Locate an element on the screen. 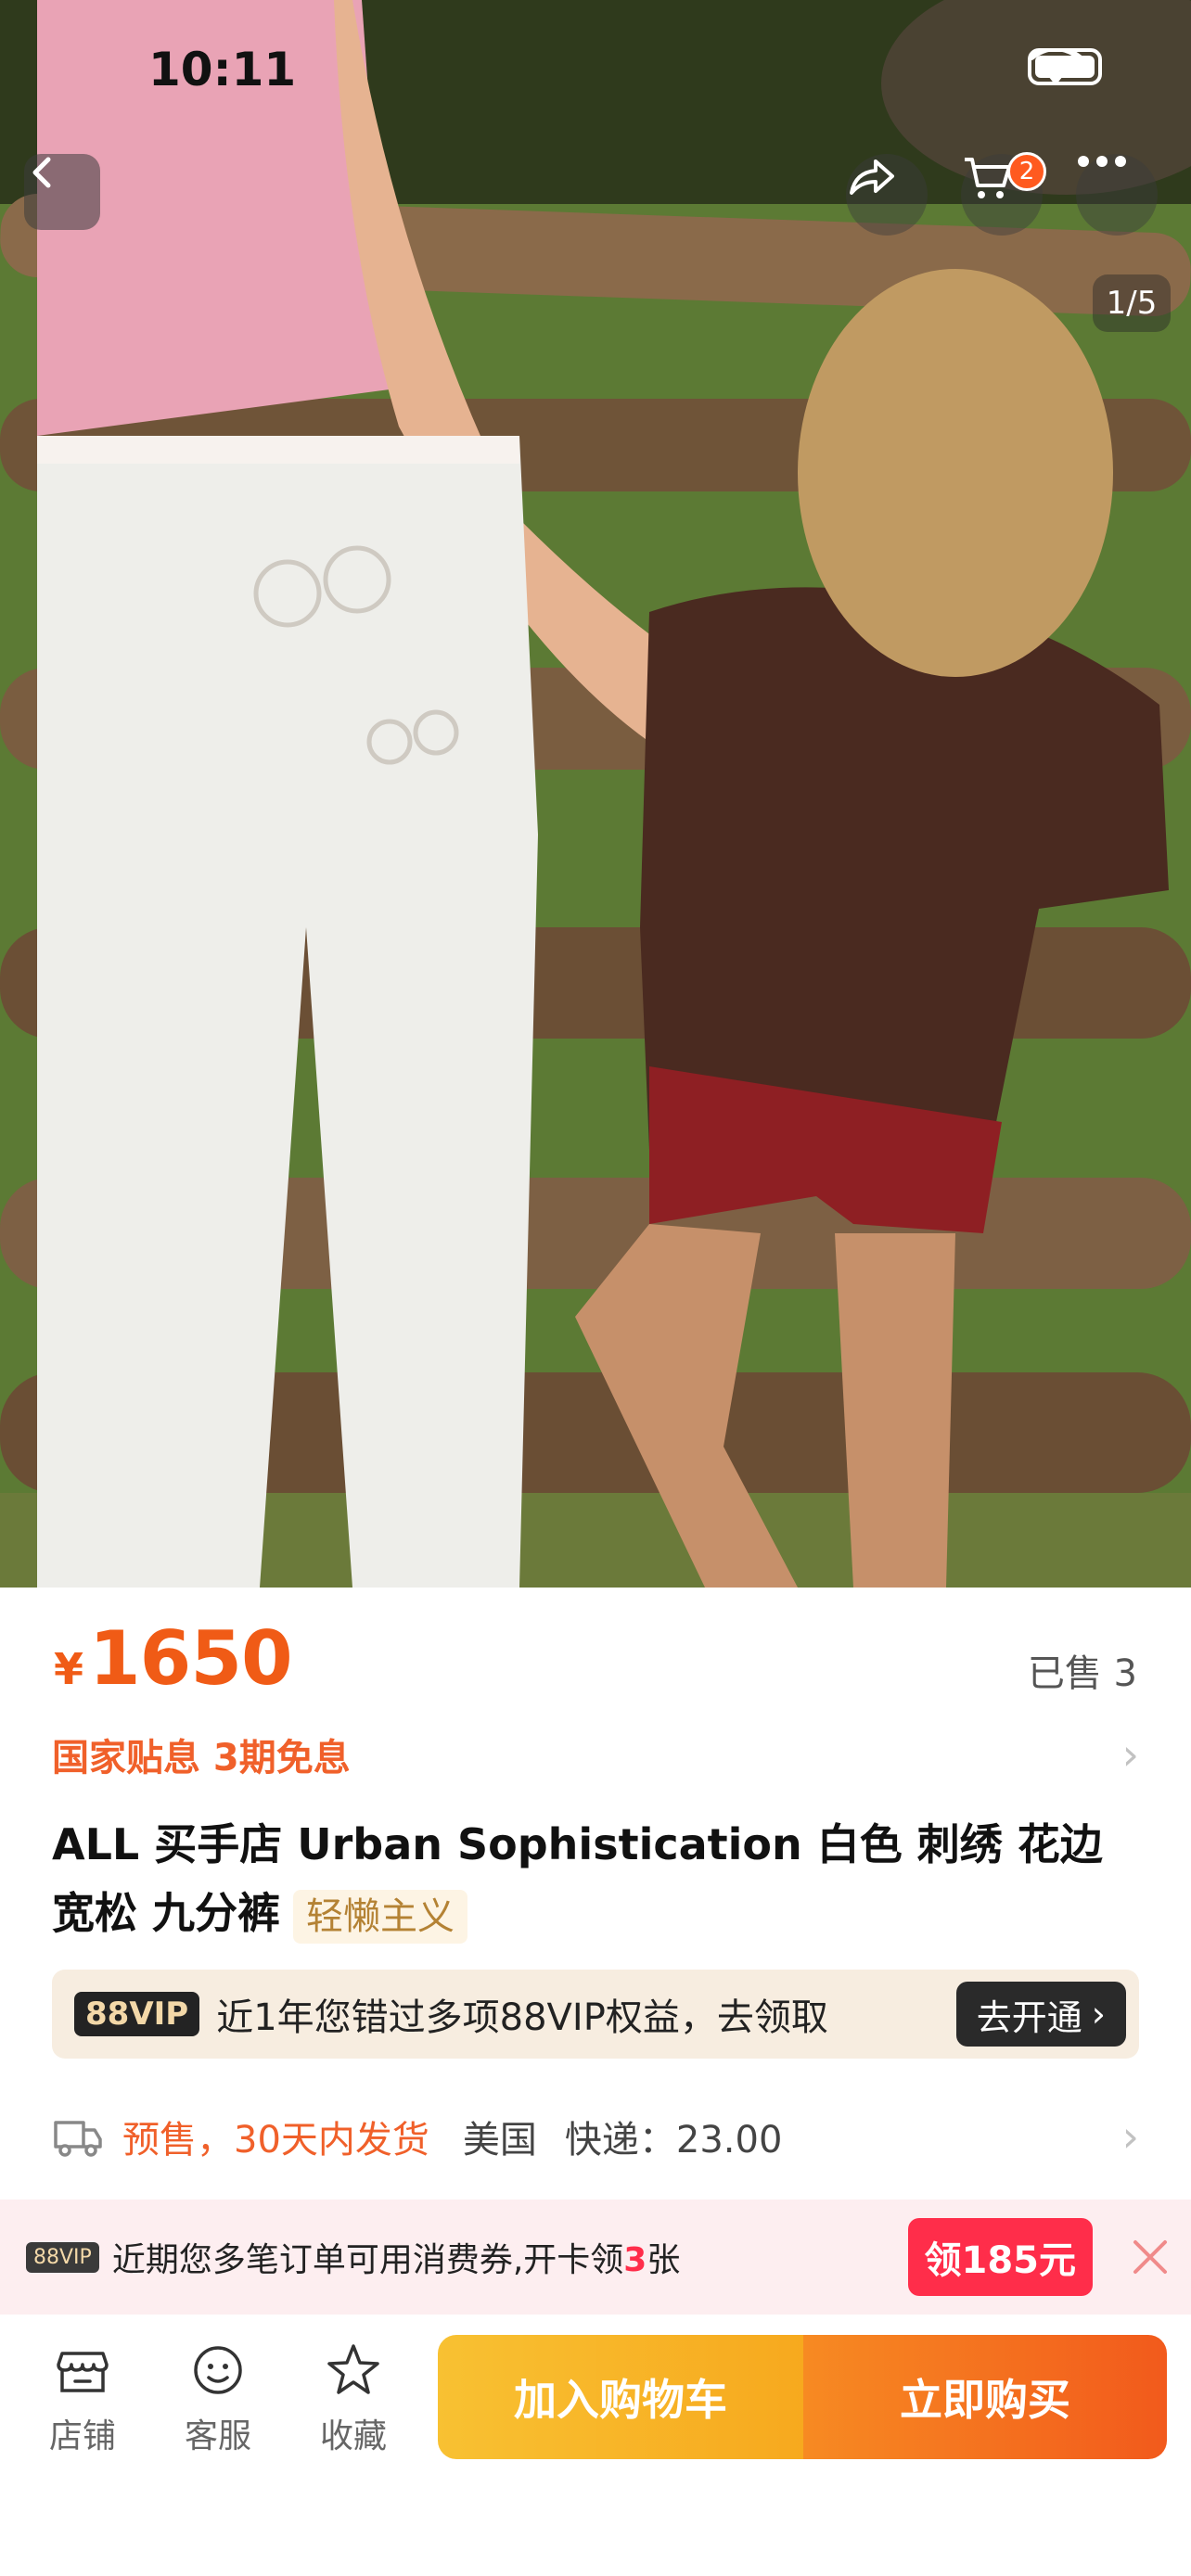 The width and height of the screenshot is (1191, 2576). status-icons is located at coordinates (1065, 66).